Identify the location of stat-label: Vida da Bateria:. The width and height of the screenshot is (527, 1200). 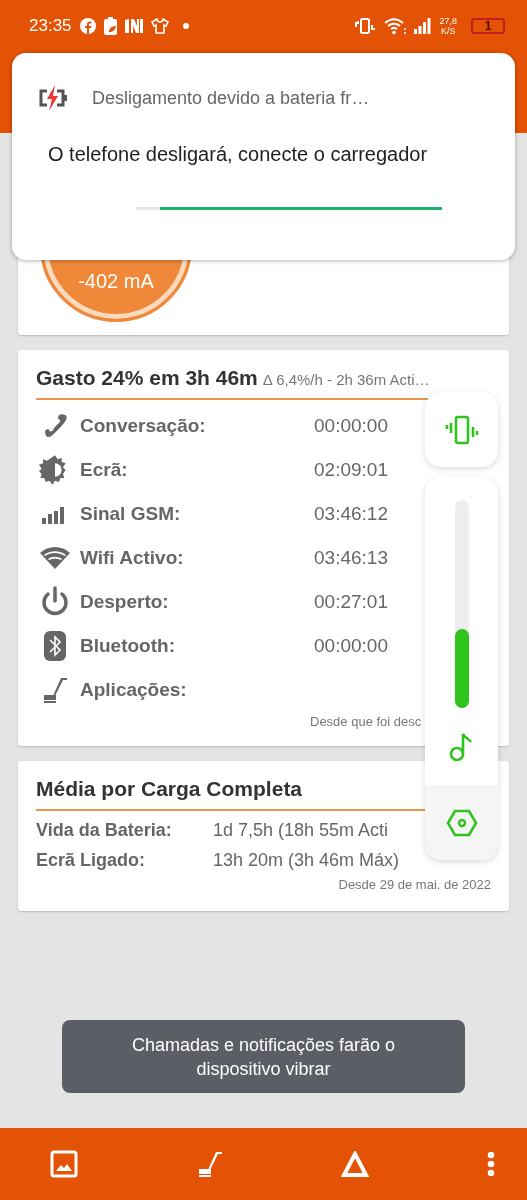
(104, 830).